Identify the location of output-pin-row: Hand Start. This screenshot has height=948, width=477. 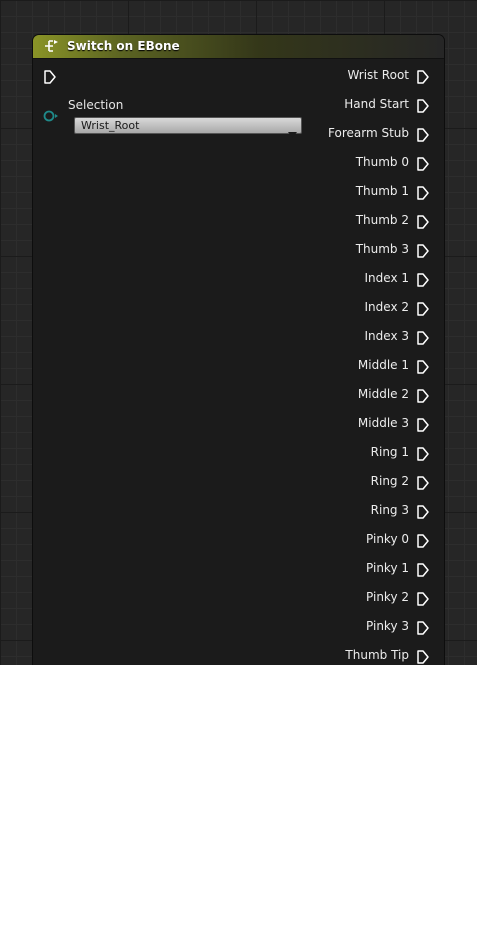
(344, 108).